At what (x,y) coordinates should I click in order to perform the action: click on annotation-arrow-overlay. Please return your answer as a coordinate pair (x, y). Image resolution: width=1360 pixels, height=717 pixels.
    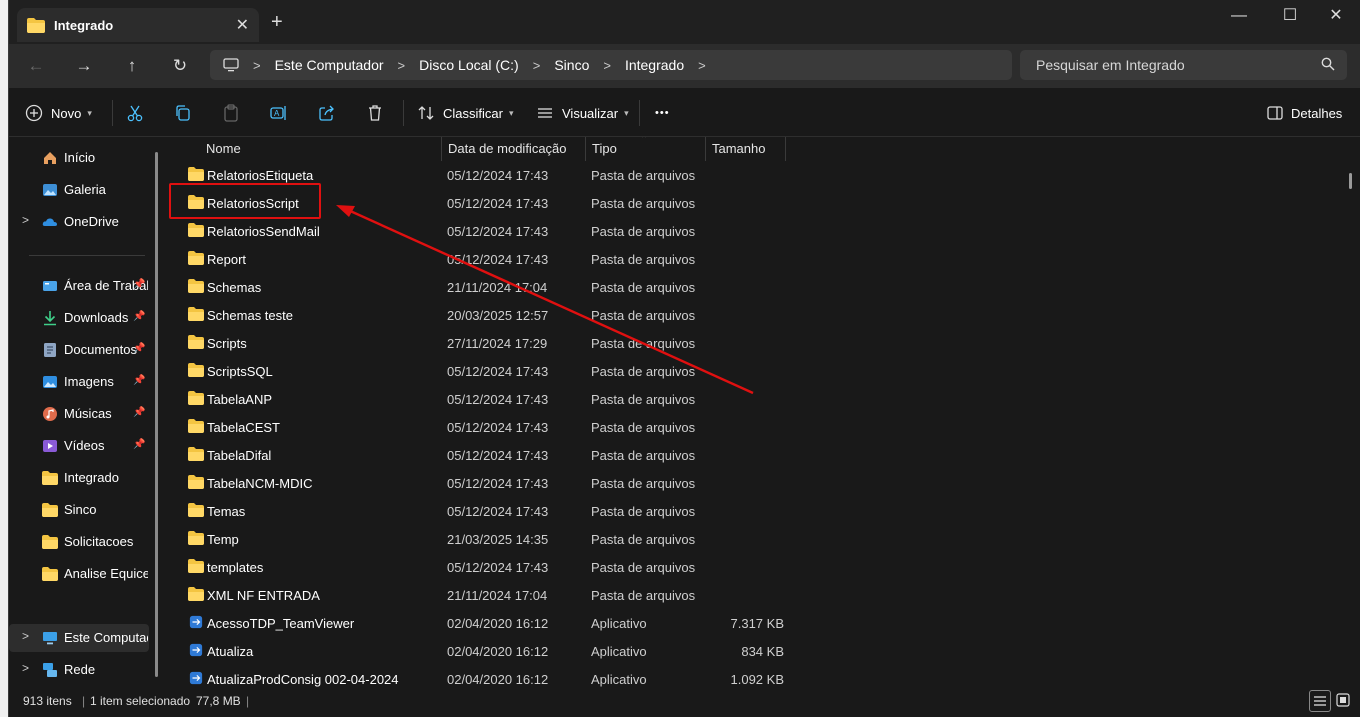
    Looking at the image, I should click on (545, 300).